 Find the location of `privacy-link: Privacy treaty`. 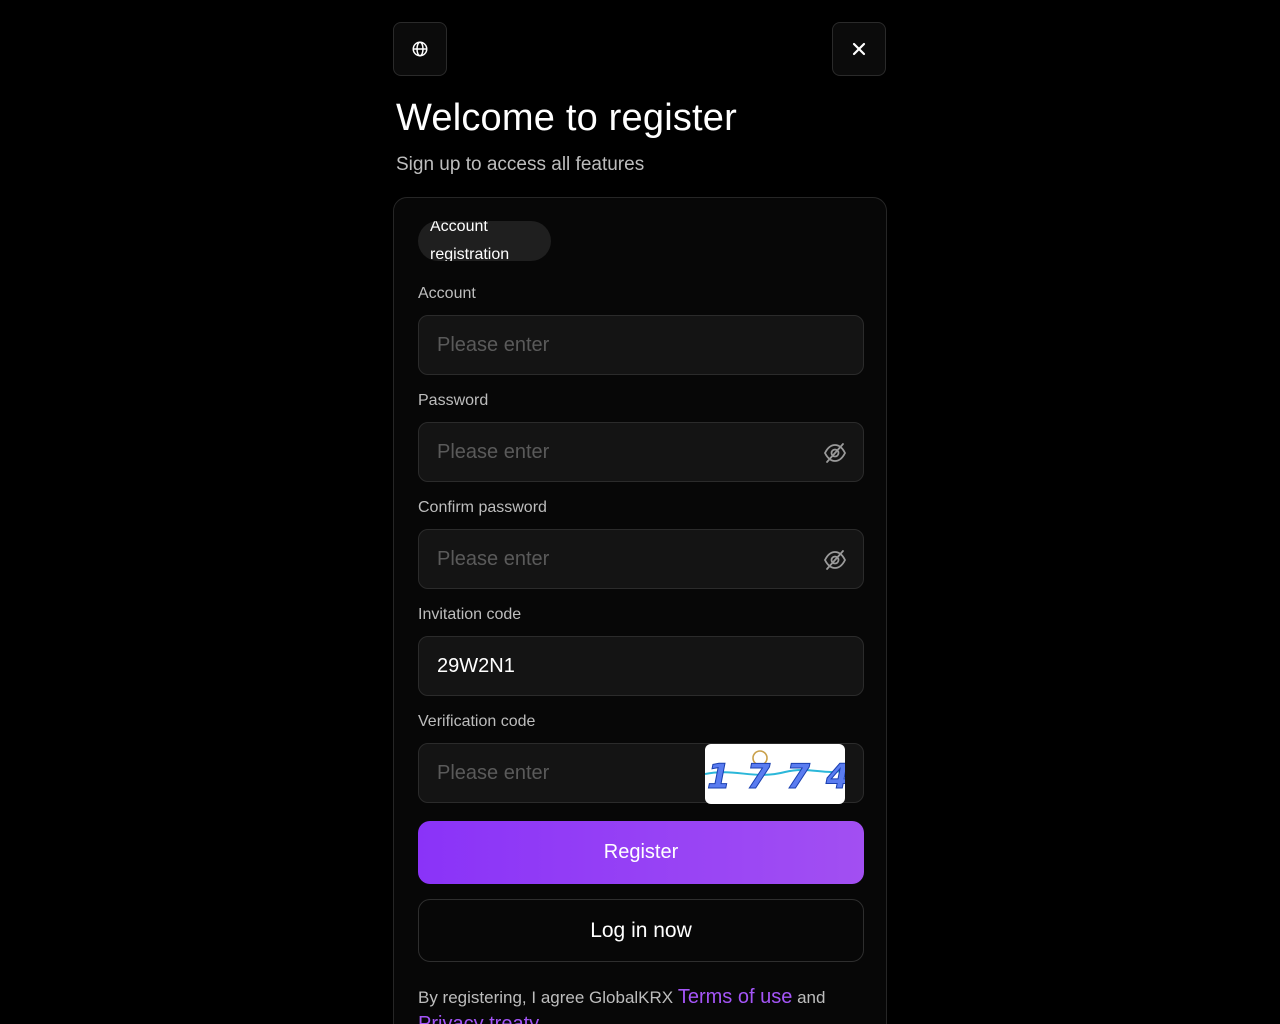

privacy-link: Privacy treaty is located at coordinates (478, 1018).